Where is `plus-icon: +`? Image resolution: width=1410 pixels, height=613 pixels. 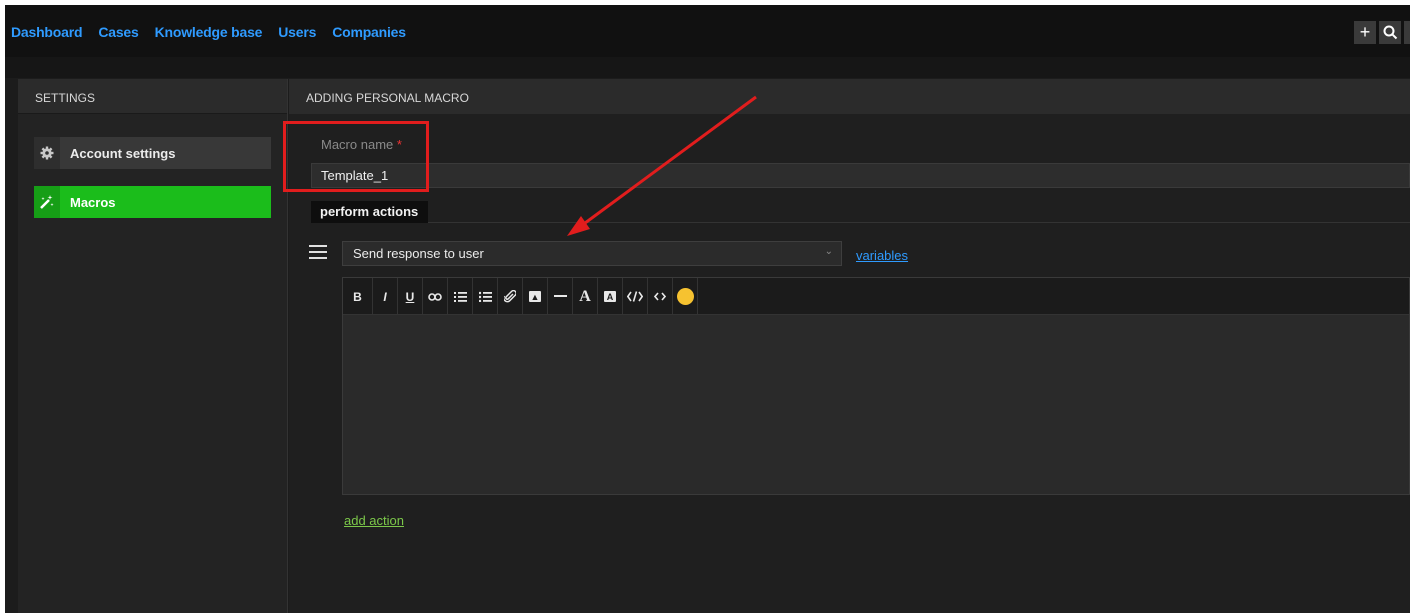 plus-icon: + is located at coordinates (1365, 32).